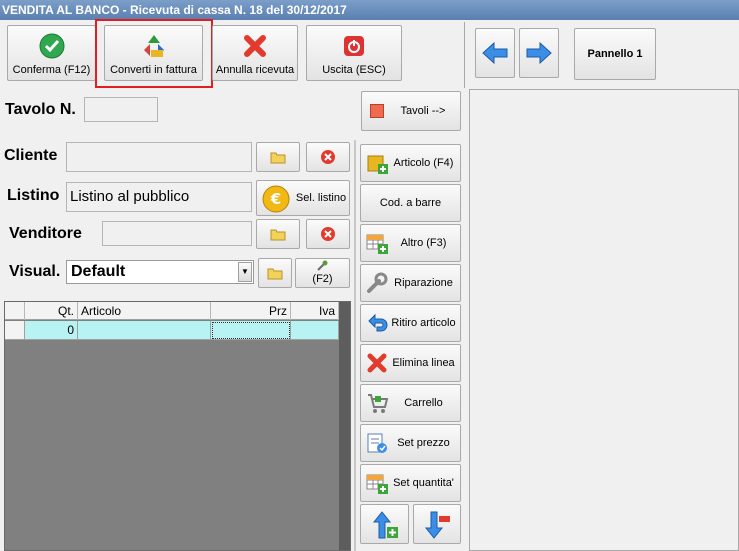  What do you see at coordinates (423, 243) in the screenshot?
I see `altro-label: Altro (F3)` at bounding box center [423, 243].